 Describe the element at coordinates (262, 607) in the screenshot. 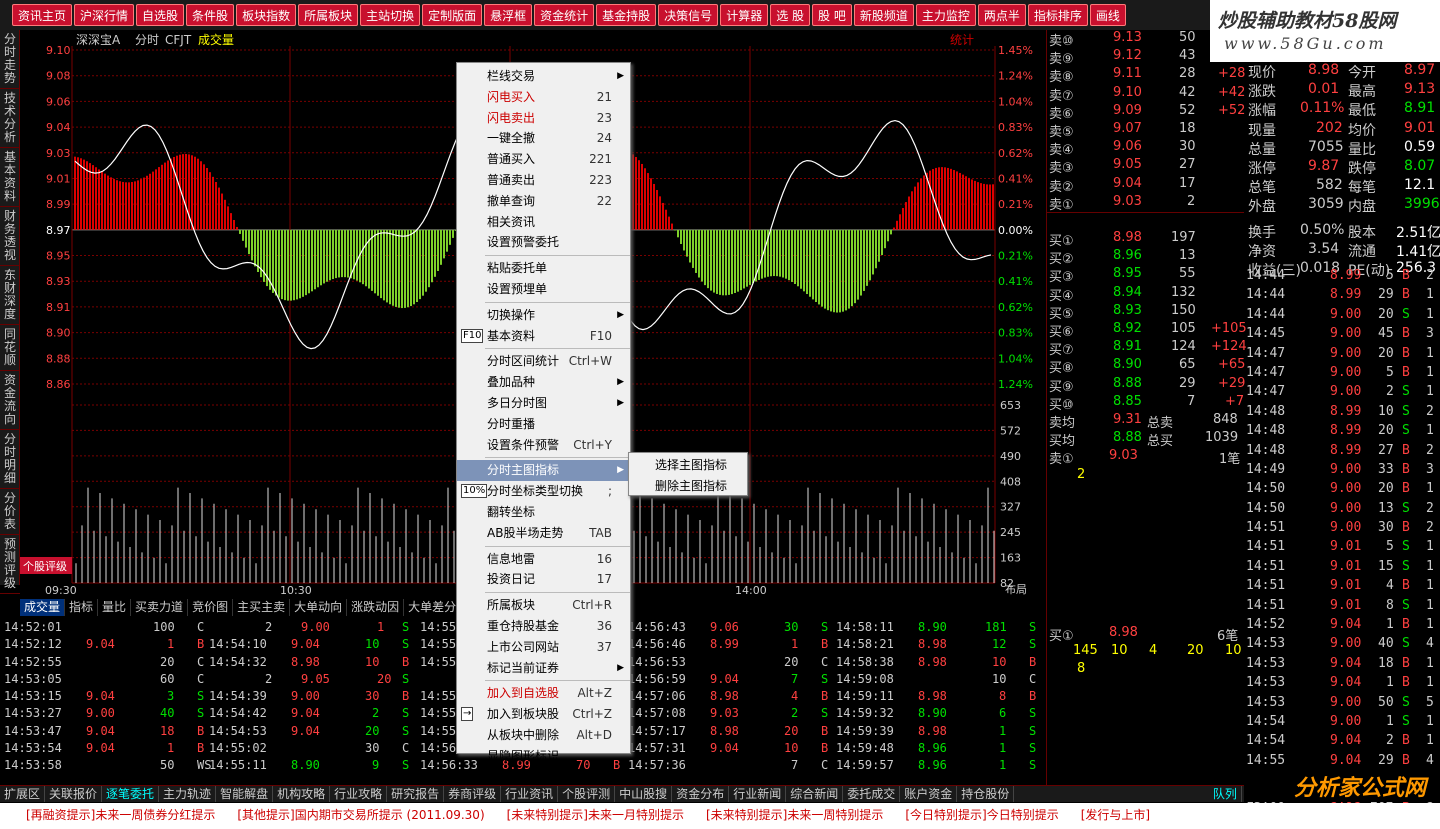

I see `chart-tab-5: 主买主卖` at that location.